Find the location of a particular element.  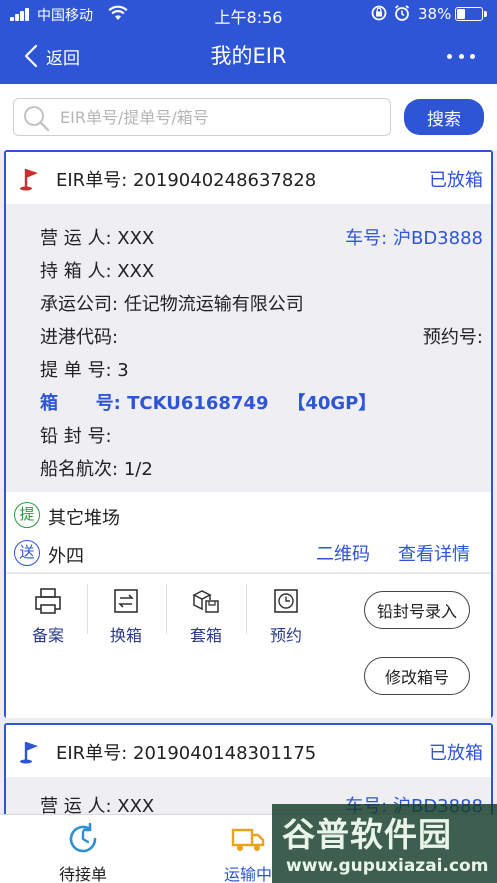

battery-percent: 38% is located at coordinates (435, 14).